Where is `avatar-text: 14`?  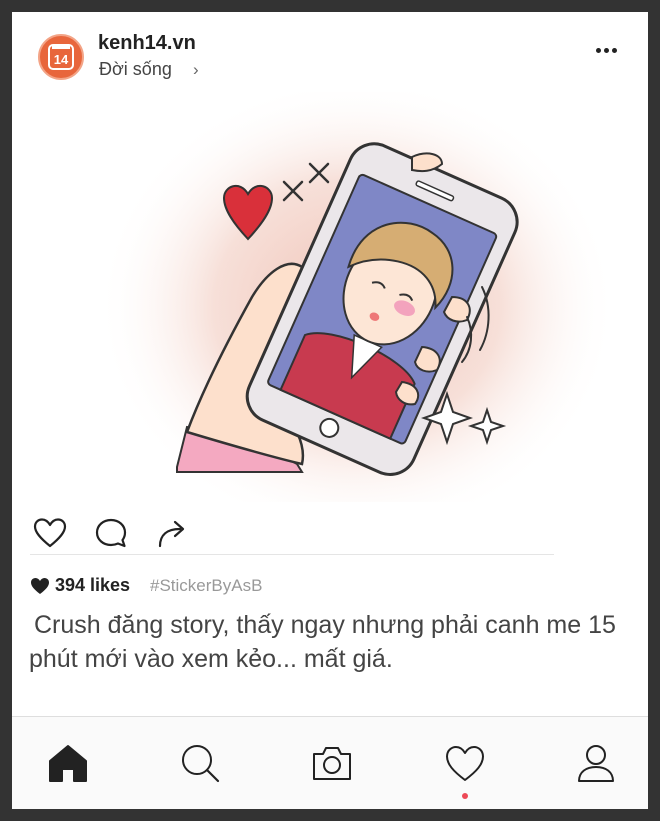
avatar-text: 14 is located at coordinates (61, 59).